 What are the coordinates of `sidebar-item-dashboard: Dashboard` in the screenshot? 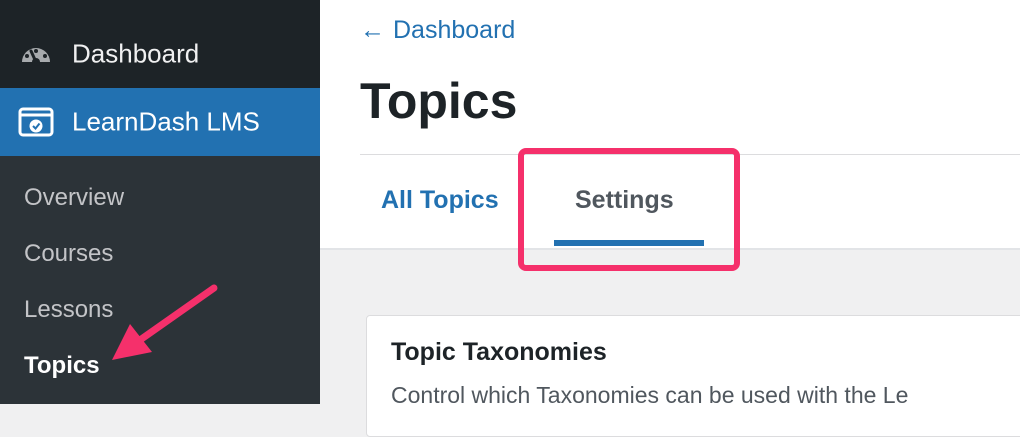 It's located at (160, 54).